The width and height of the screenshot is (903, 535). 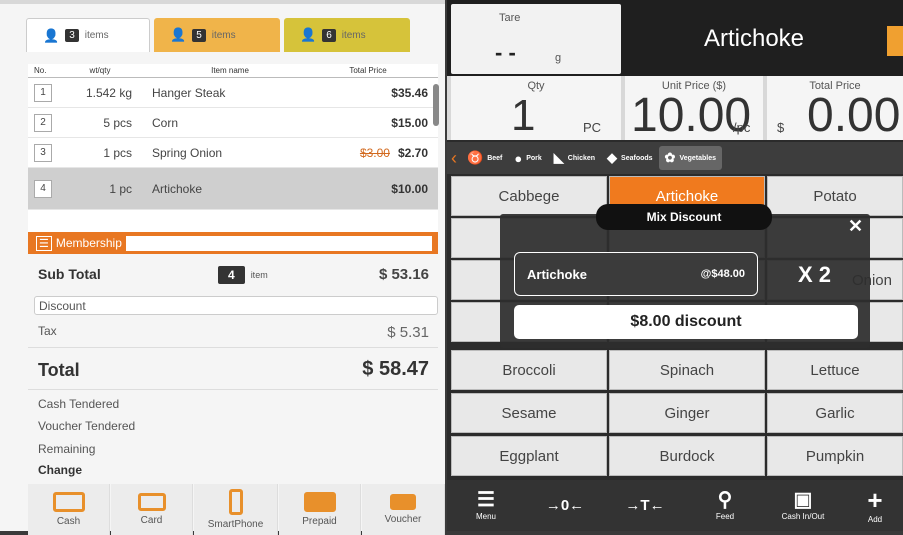 What do you see at coordinates (59, 370) in the screenshot?
I see `total-label: Total` at bounding box center [59, 370].